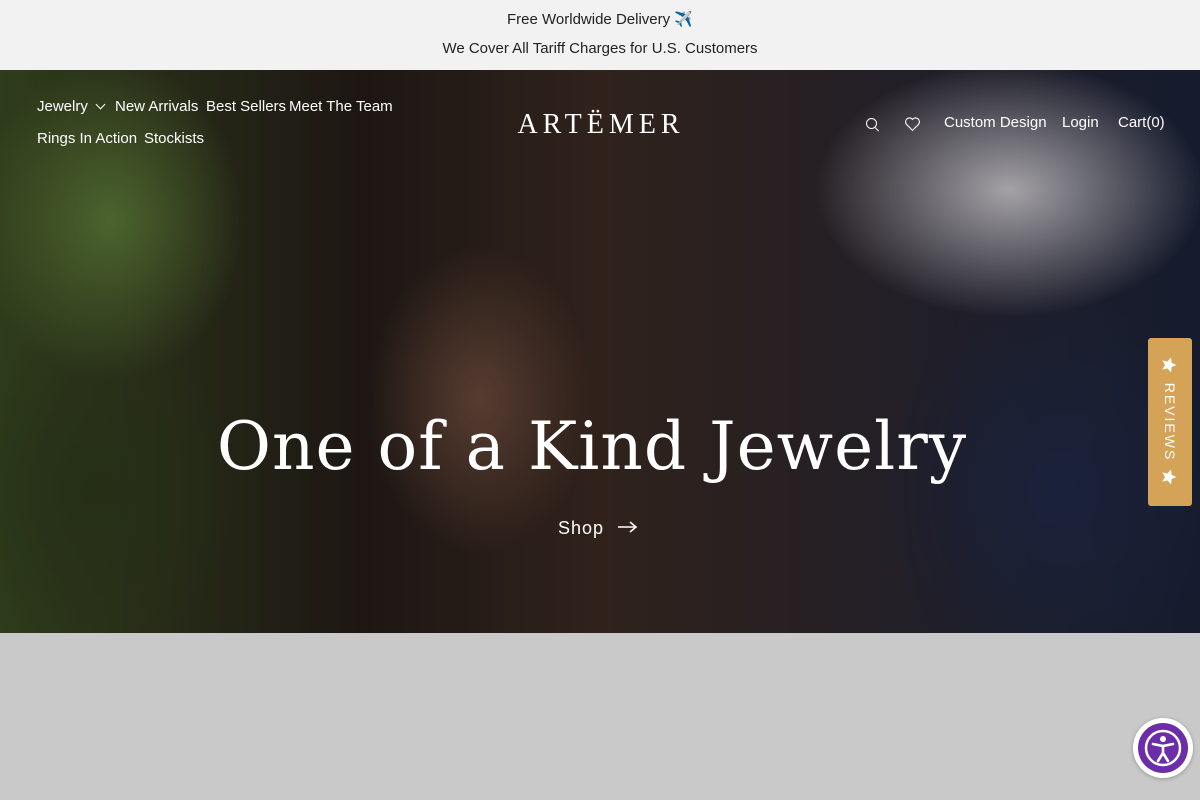  What do you see at coordinates (174, 138) in the screenshot?
I see `nav-stockists: Stockists` at bounding box center [174, 138].